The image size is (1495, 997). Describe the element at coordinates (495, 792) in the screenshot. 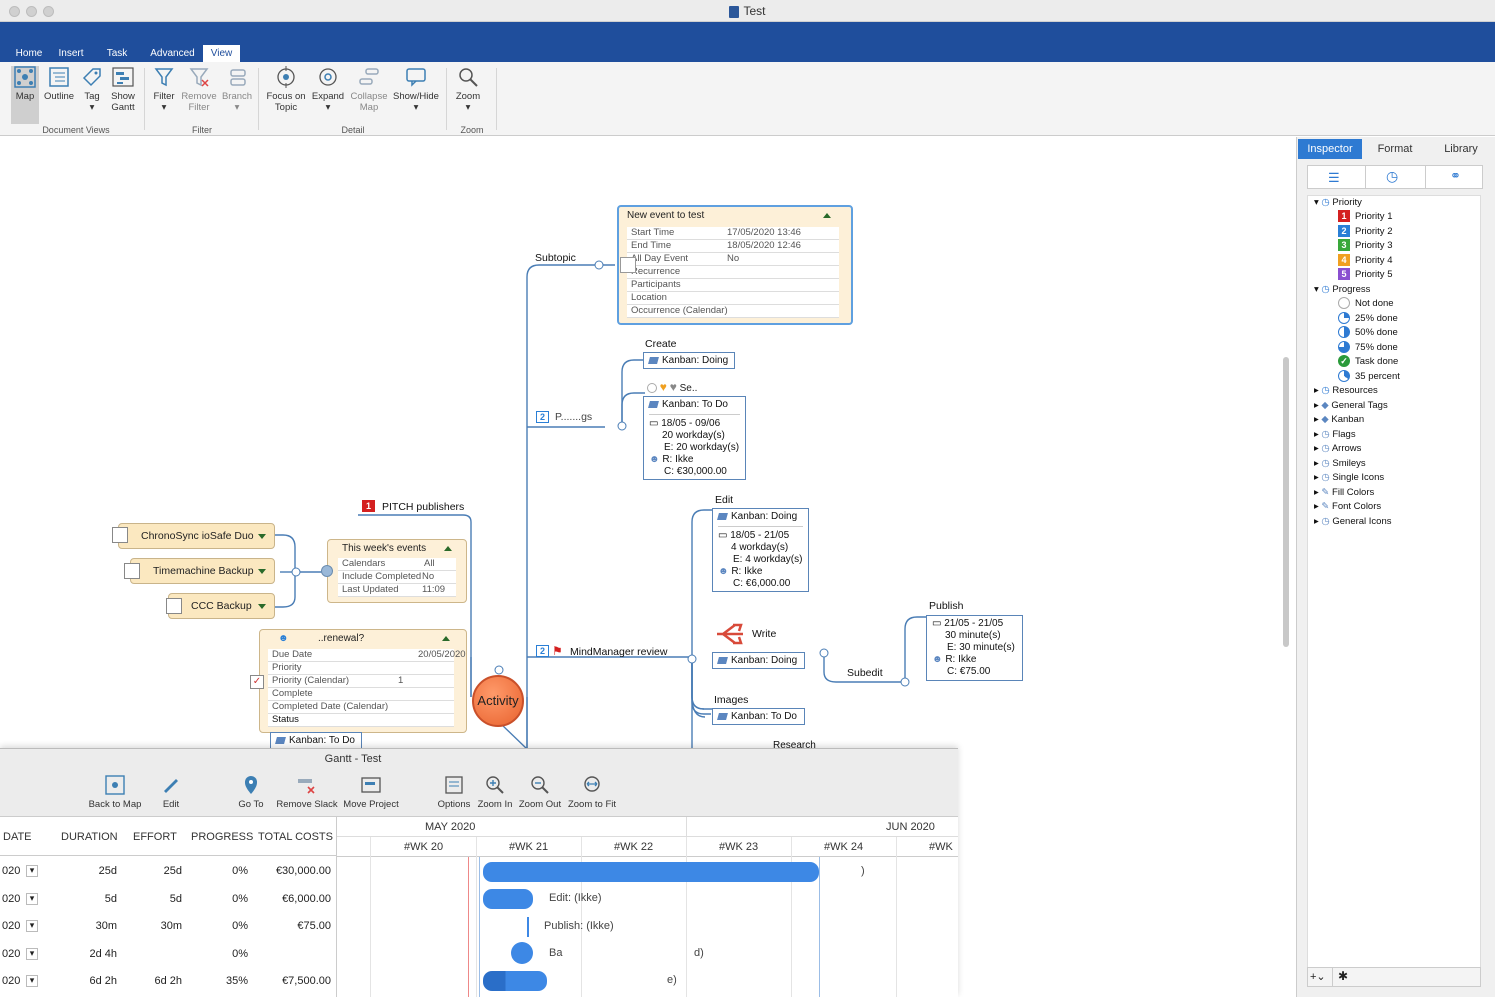

I see `zoom-in-button: Zoom In` at that location.